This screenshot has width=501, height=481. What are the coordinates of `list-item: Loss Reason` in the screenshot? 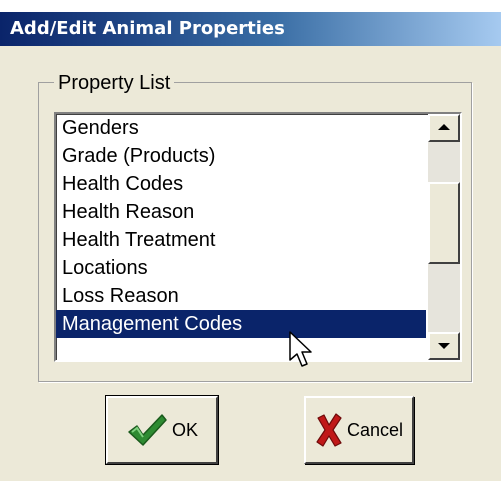 It's located at (241, 296).